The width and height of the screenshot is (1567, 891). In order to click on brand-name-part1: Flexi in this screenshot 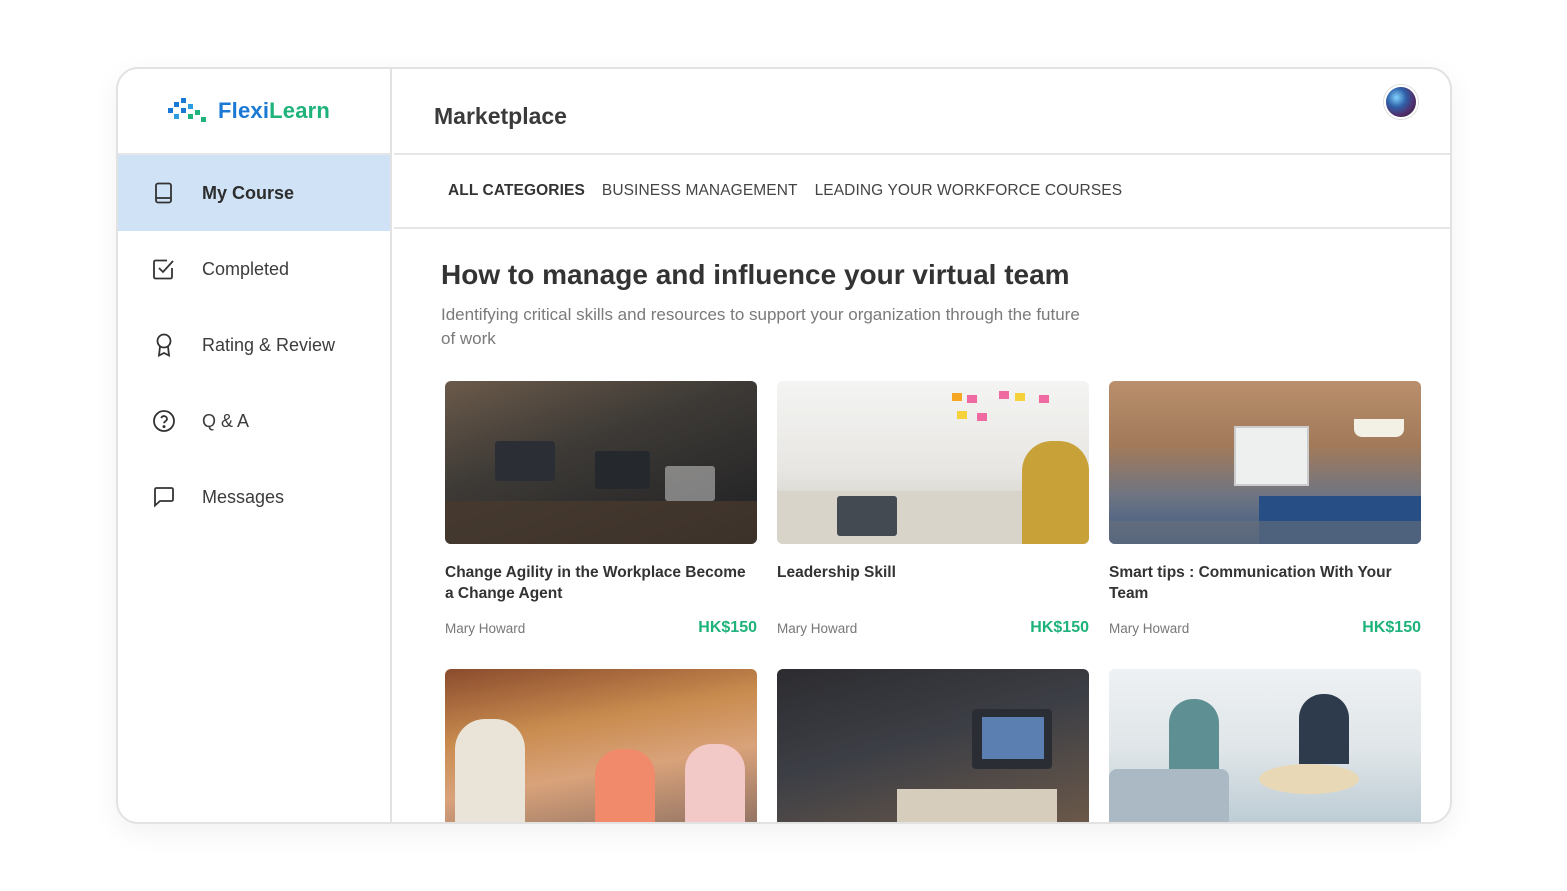, I will do `click(244, 110)`.